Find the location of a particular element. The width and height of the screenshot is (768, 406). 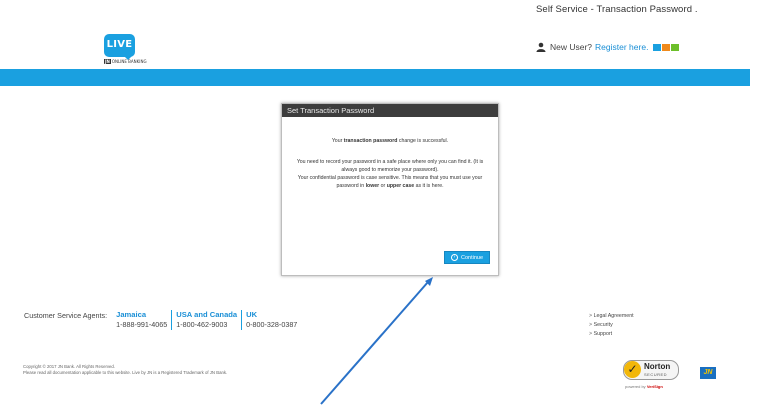

footer-links: Legal Agreement Security Support is located at coordinates (611, 325).